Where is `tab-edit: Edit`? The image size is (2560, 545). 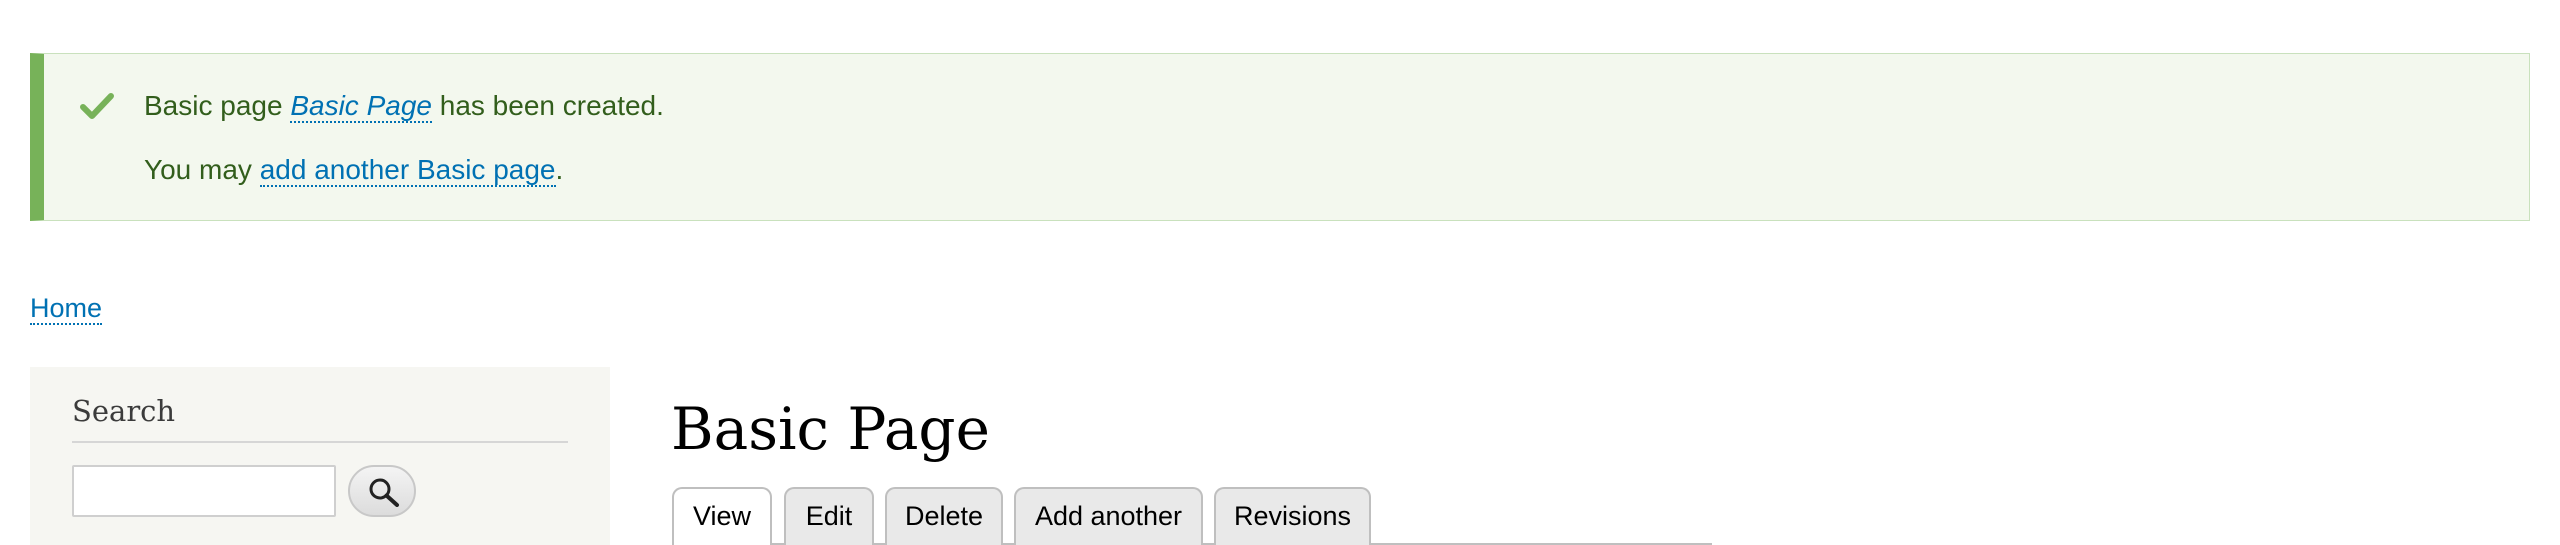
tab-edit: Edit is located at coordinates (829, 516).